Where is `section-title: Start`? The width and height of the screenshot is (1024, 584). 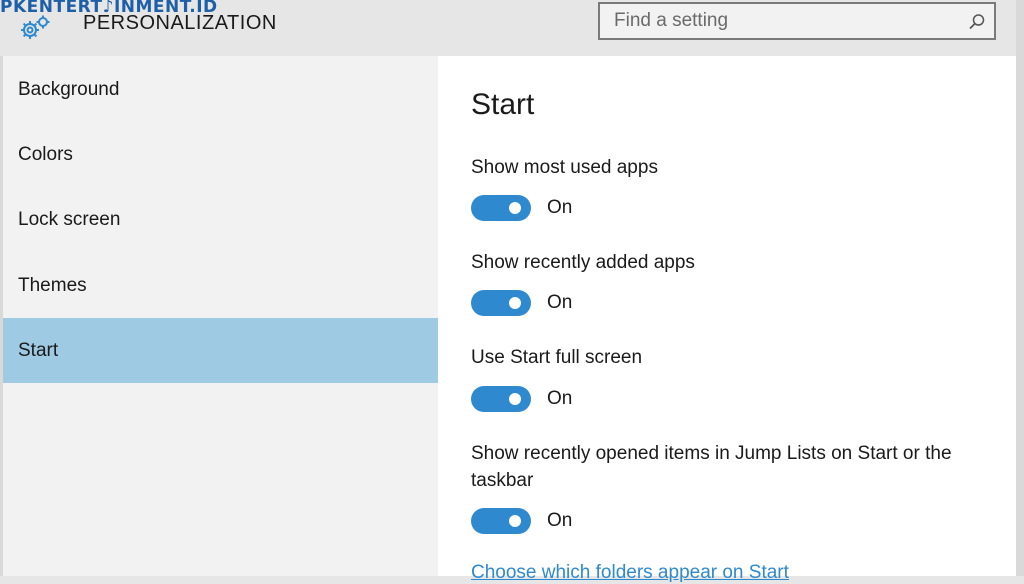 section-title: Start is located at coordinates (503, 104).